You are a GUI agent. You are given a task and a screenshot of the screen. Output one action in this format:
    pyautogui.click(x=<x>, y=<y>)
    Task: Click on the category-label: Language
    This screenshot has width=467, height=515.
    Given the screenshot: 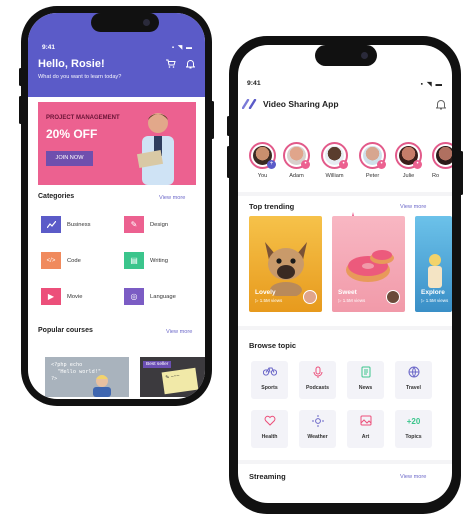 What is the action you would take?
    pyautogui.click(x=163, y=296)
    